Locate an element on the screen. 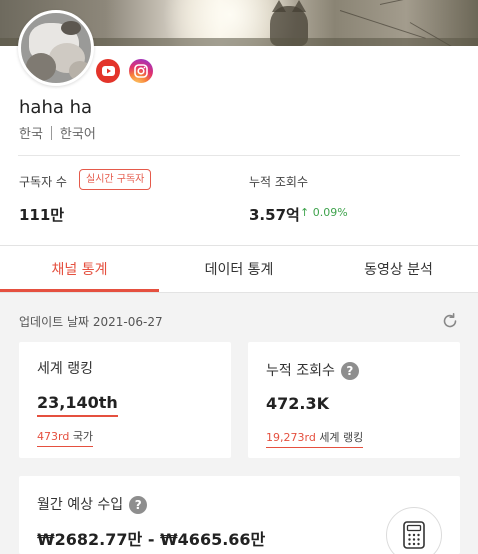 The width and height of the screenshot is (478, 554). tab-channel-stats: 채널 통계 is located at coordinates (79, 269).